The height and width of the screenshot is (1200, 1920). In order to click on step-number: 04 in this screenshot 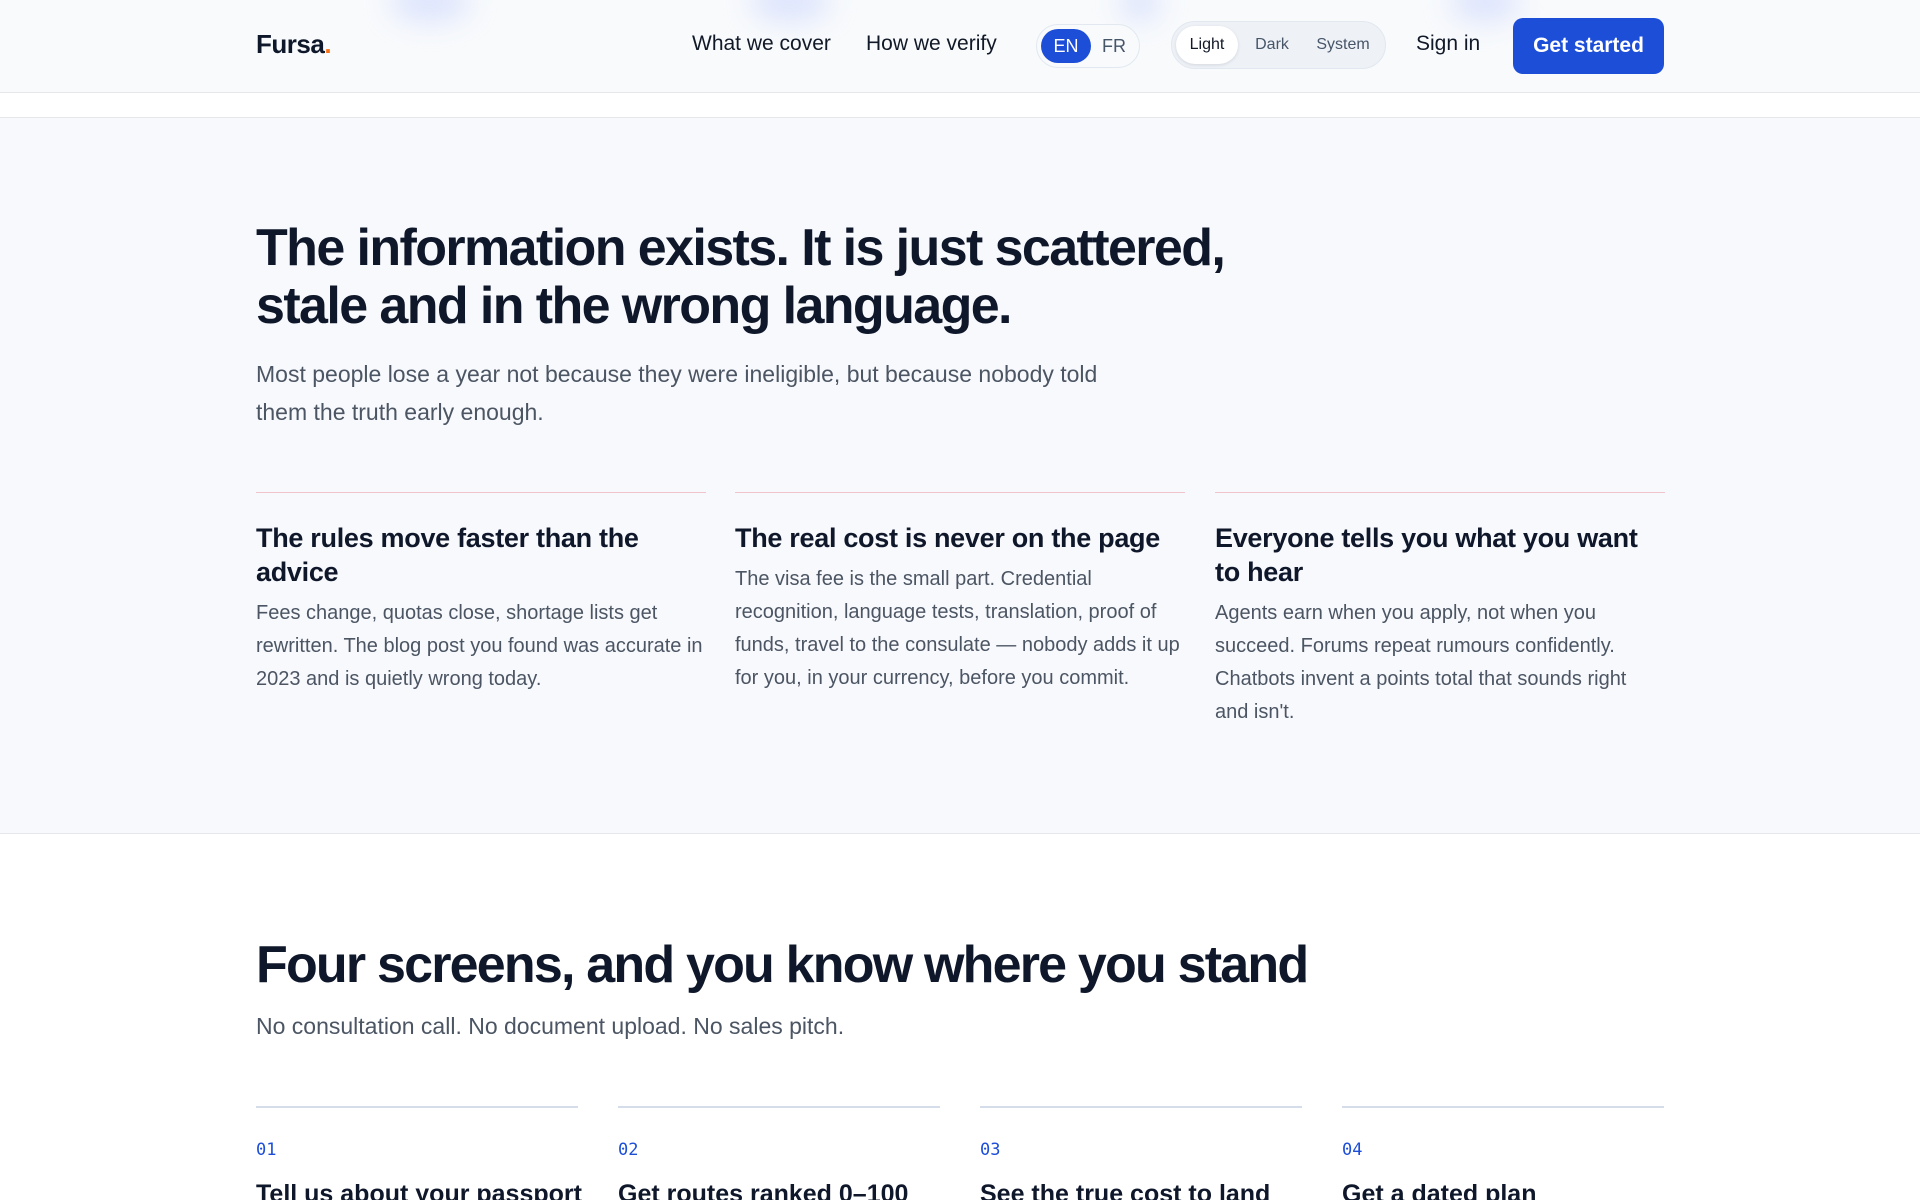, I will do `click(1352, 1150)`.